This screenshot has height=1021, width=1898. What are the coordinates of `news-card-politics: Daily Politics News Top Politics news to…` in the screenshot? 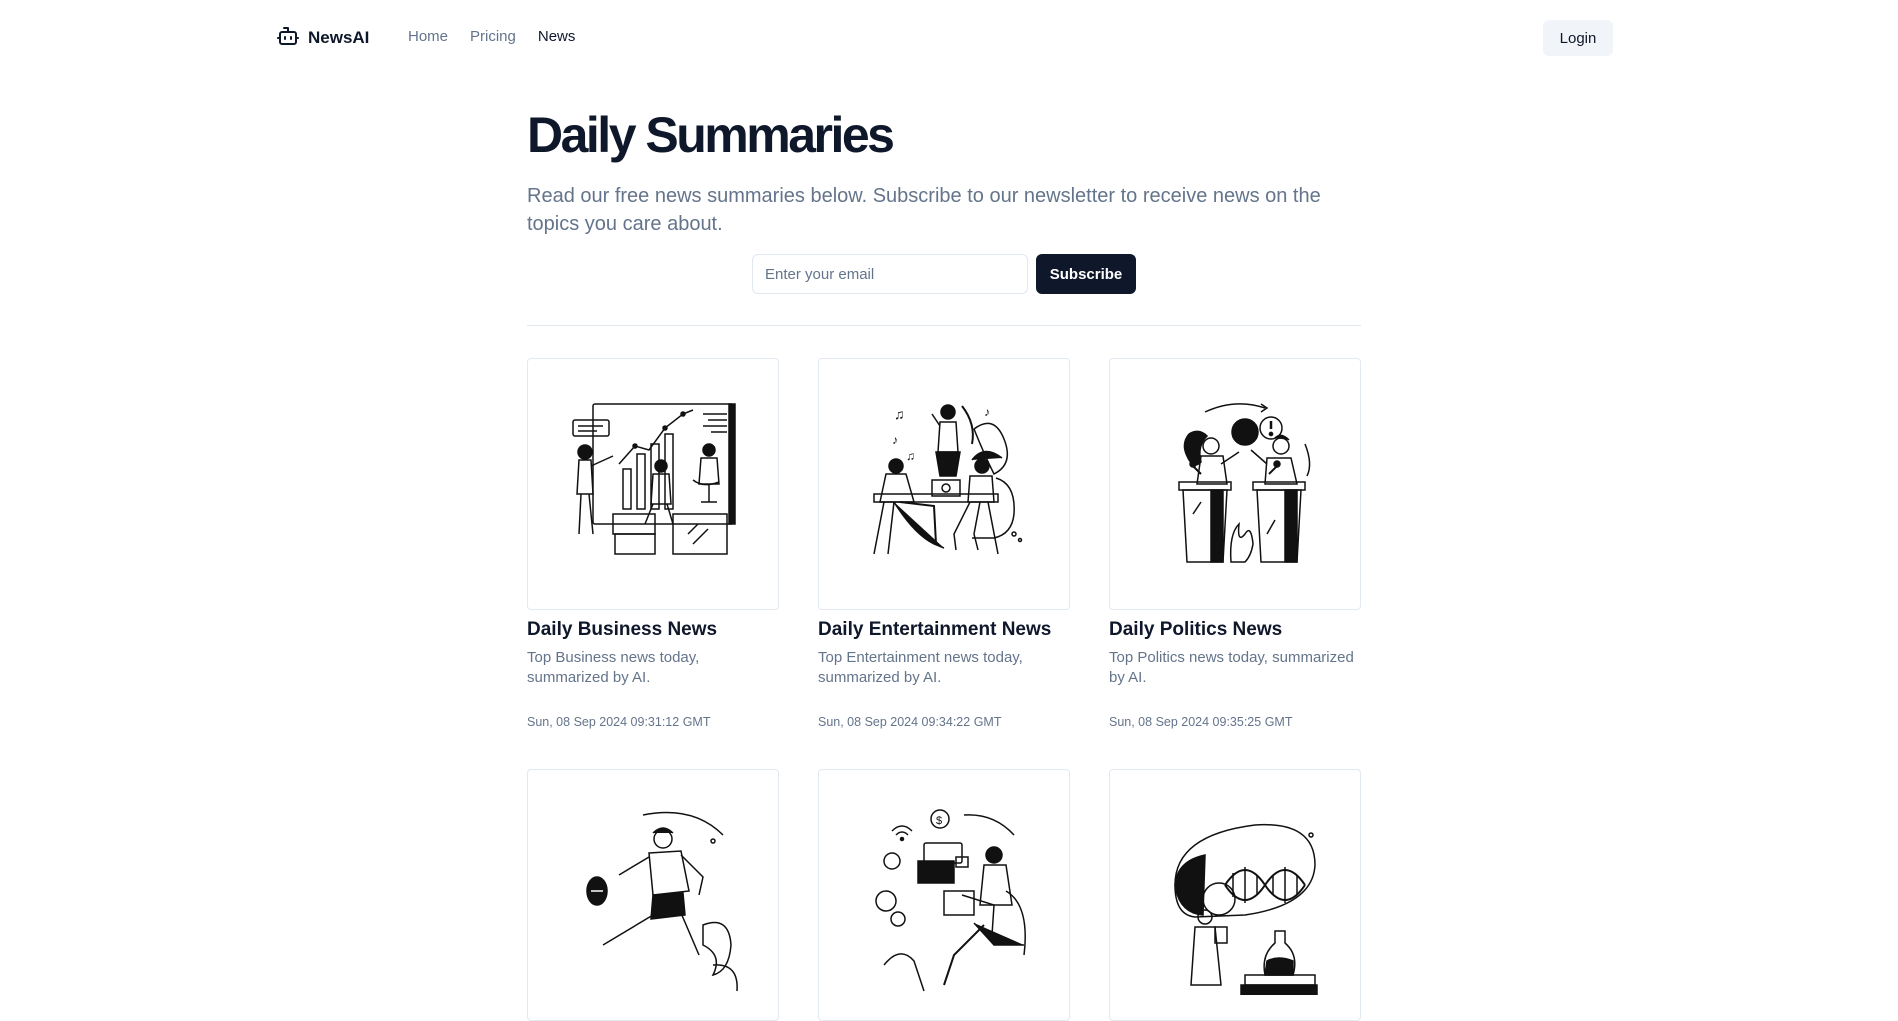 It's located at (1235, 543).